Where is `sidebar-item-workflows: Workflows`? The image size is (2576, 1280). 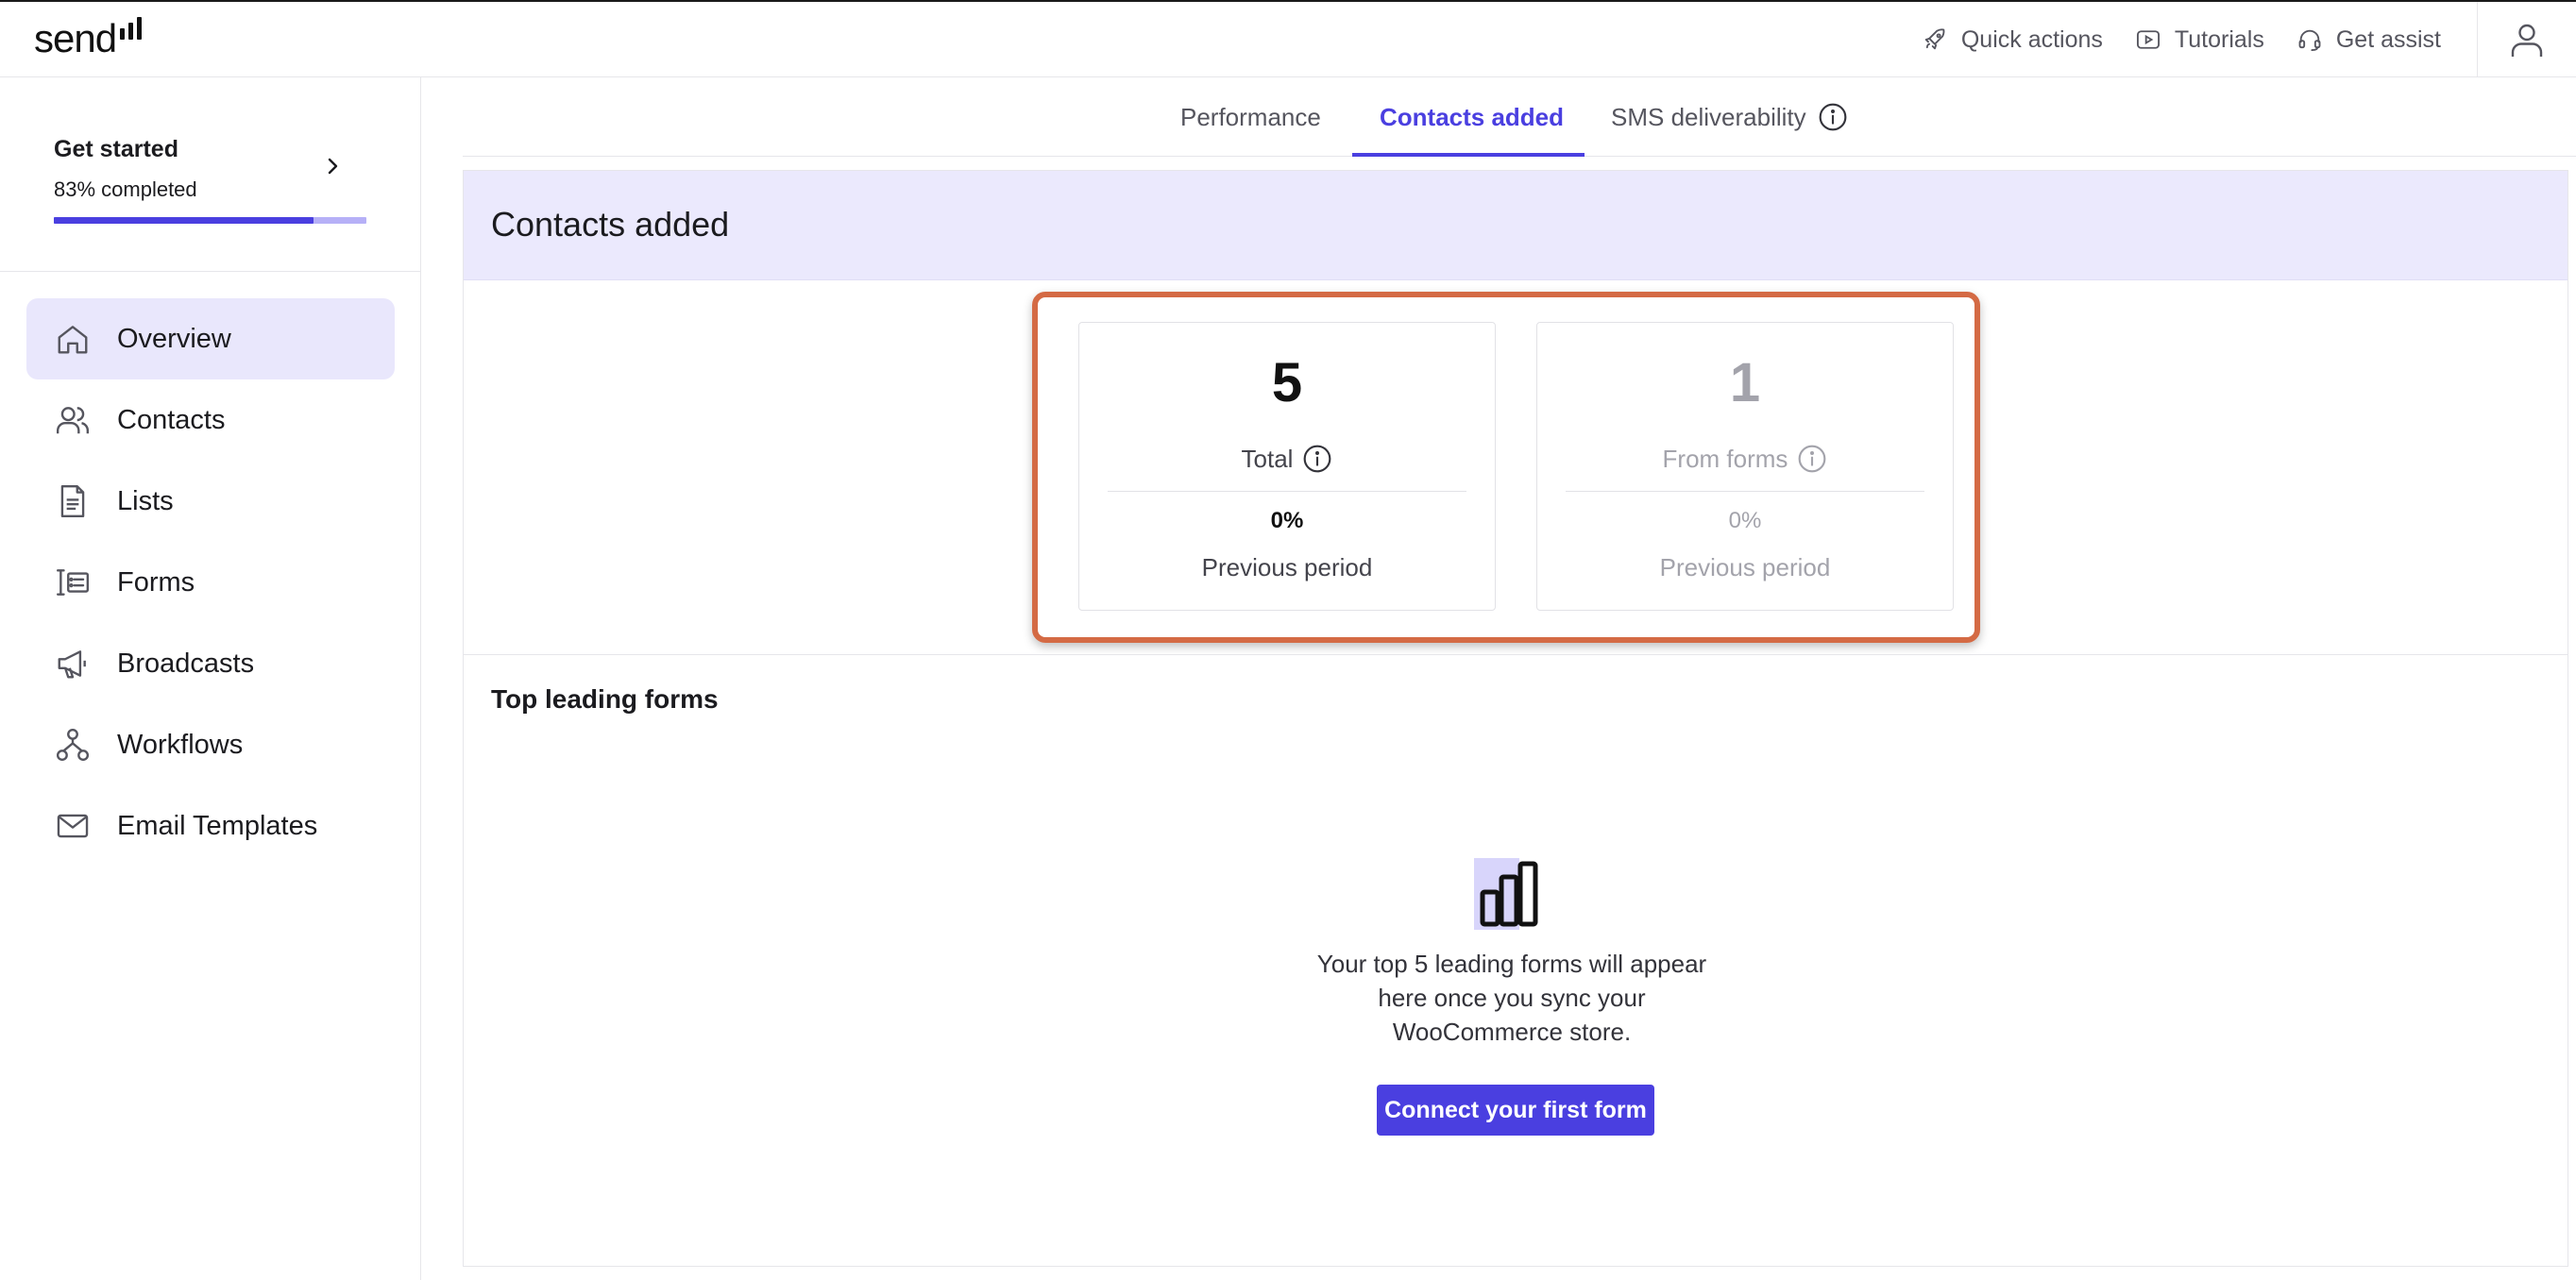 sidebar-item-workflows: Workflows is located at coordinates (210, 744).